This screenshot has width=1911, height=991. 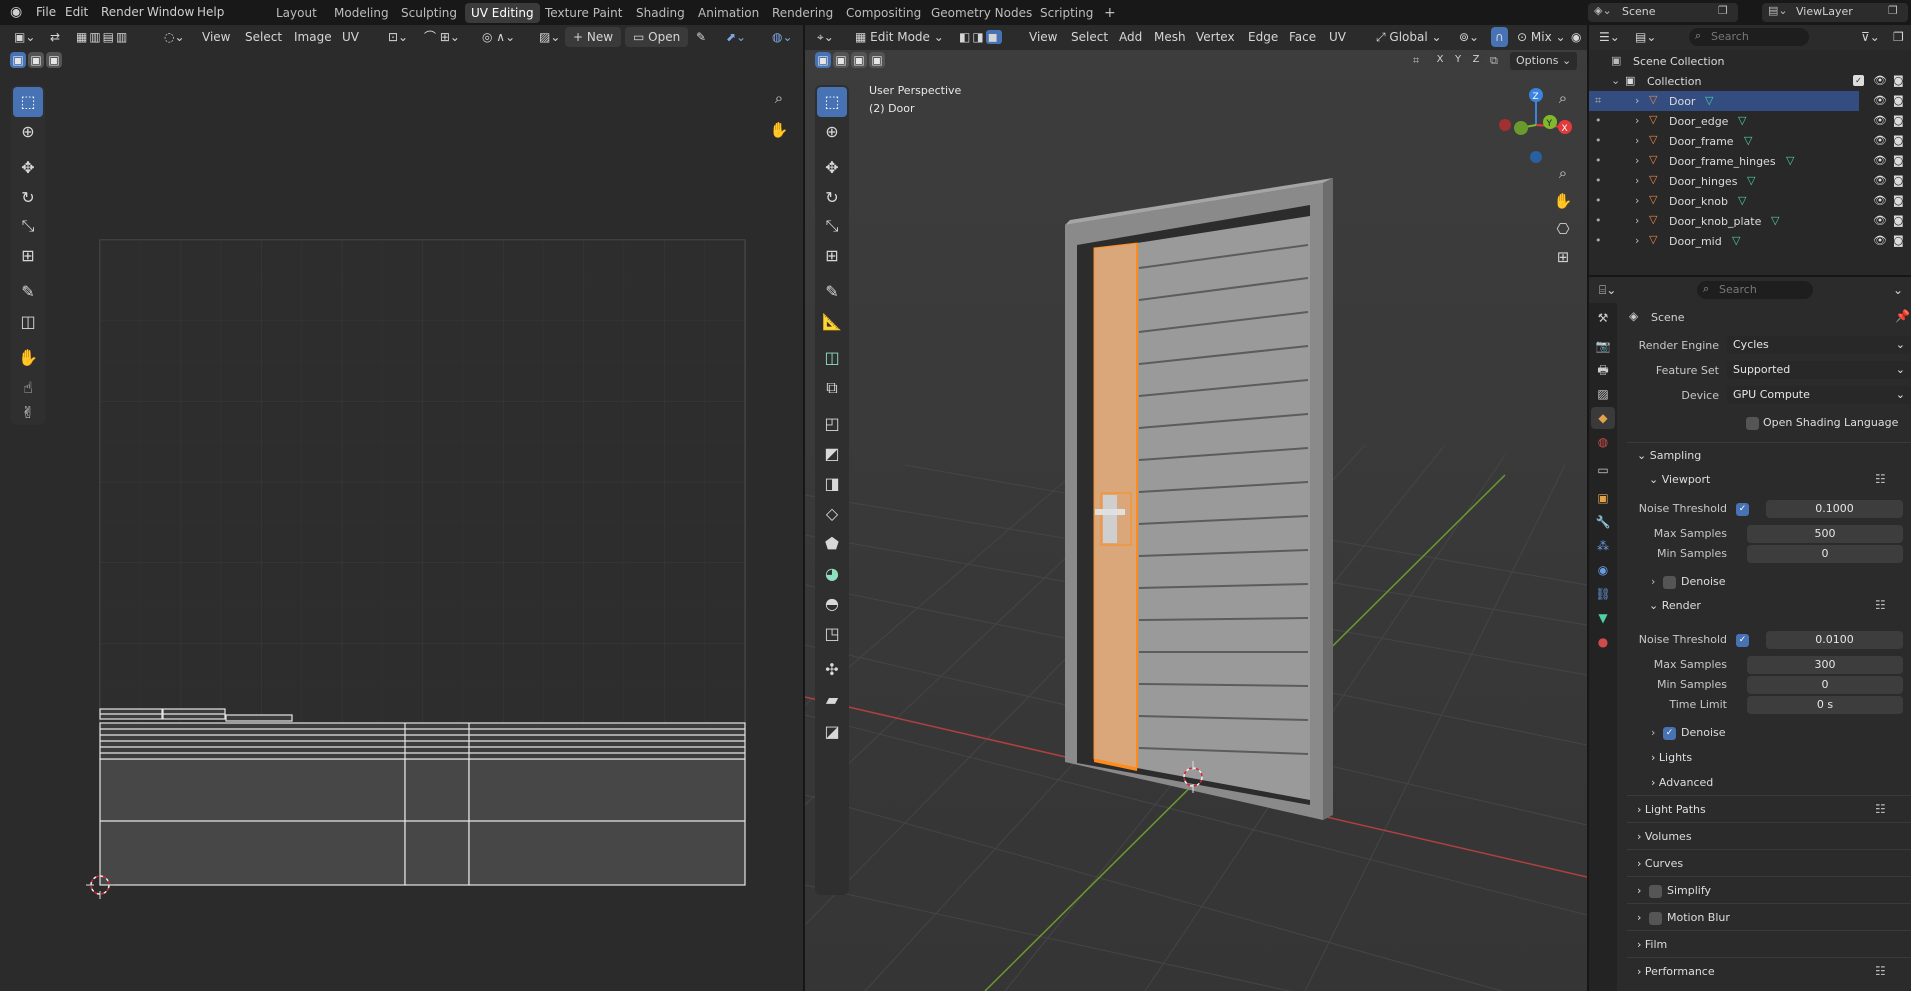 What do you see at coordinates (502, 13) in the screenshot?
I see `tab-uv-editing: UV Editing` at bounding box center [502, 13].